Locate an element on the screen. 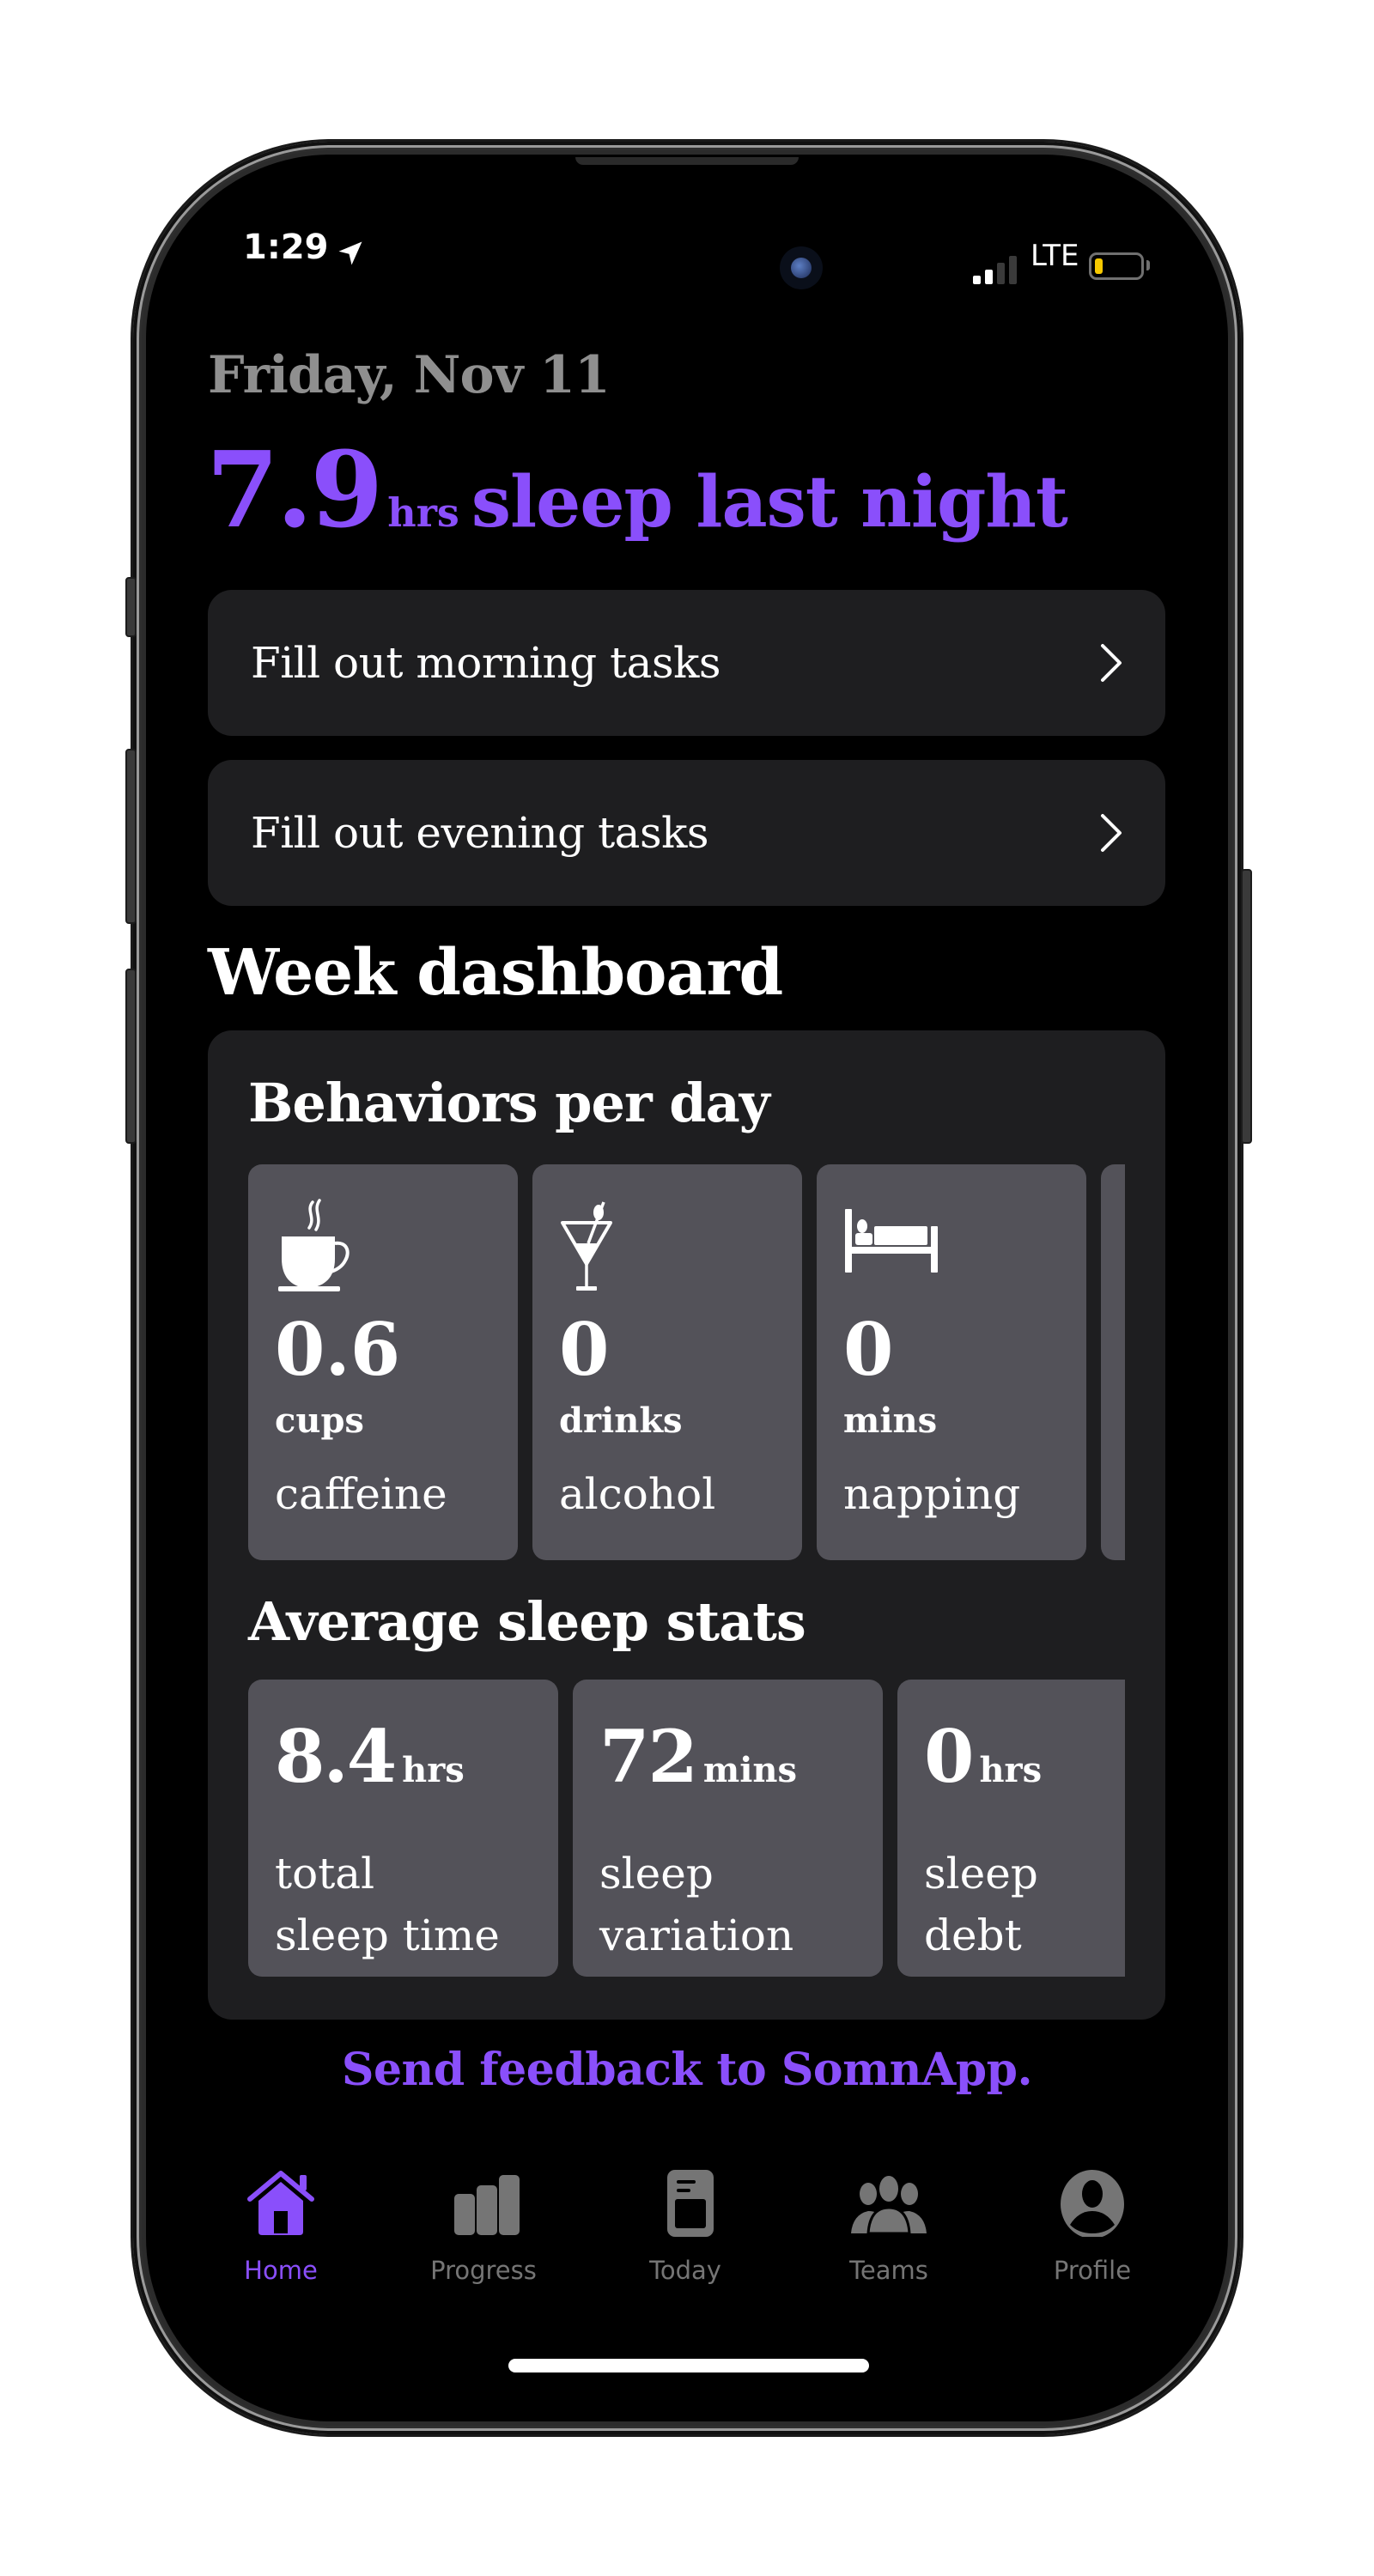 The height and width of the screenshot is (2576, 1374). date-label: Friday, Nov 11 is located at coordinates (409, 375).